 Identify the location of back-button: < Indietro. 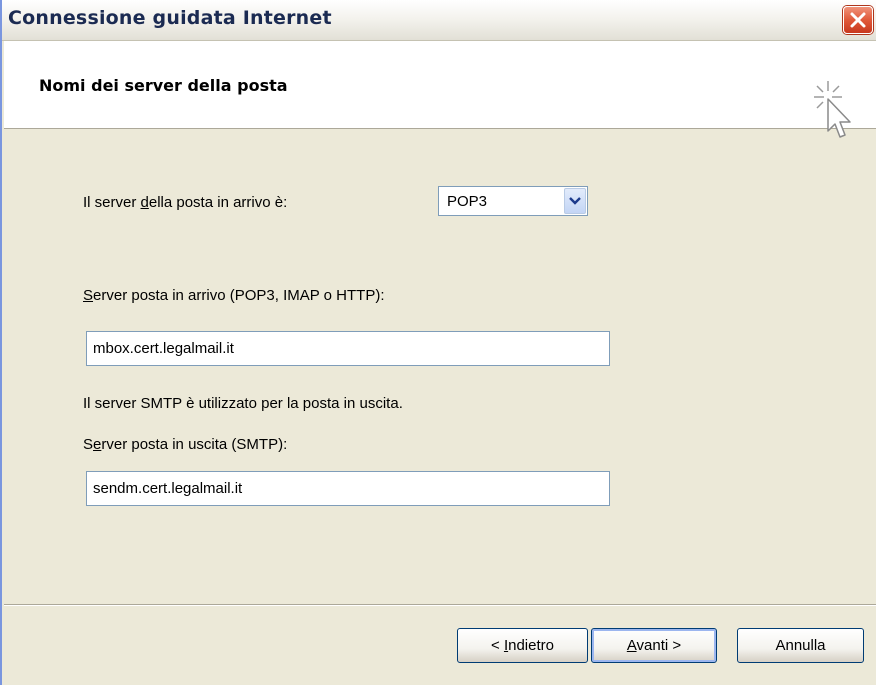
(522, 645).